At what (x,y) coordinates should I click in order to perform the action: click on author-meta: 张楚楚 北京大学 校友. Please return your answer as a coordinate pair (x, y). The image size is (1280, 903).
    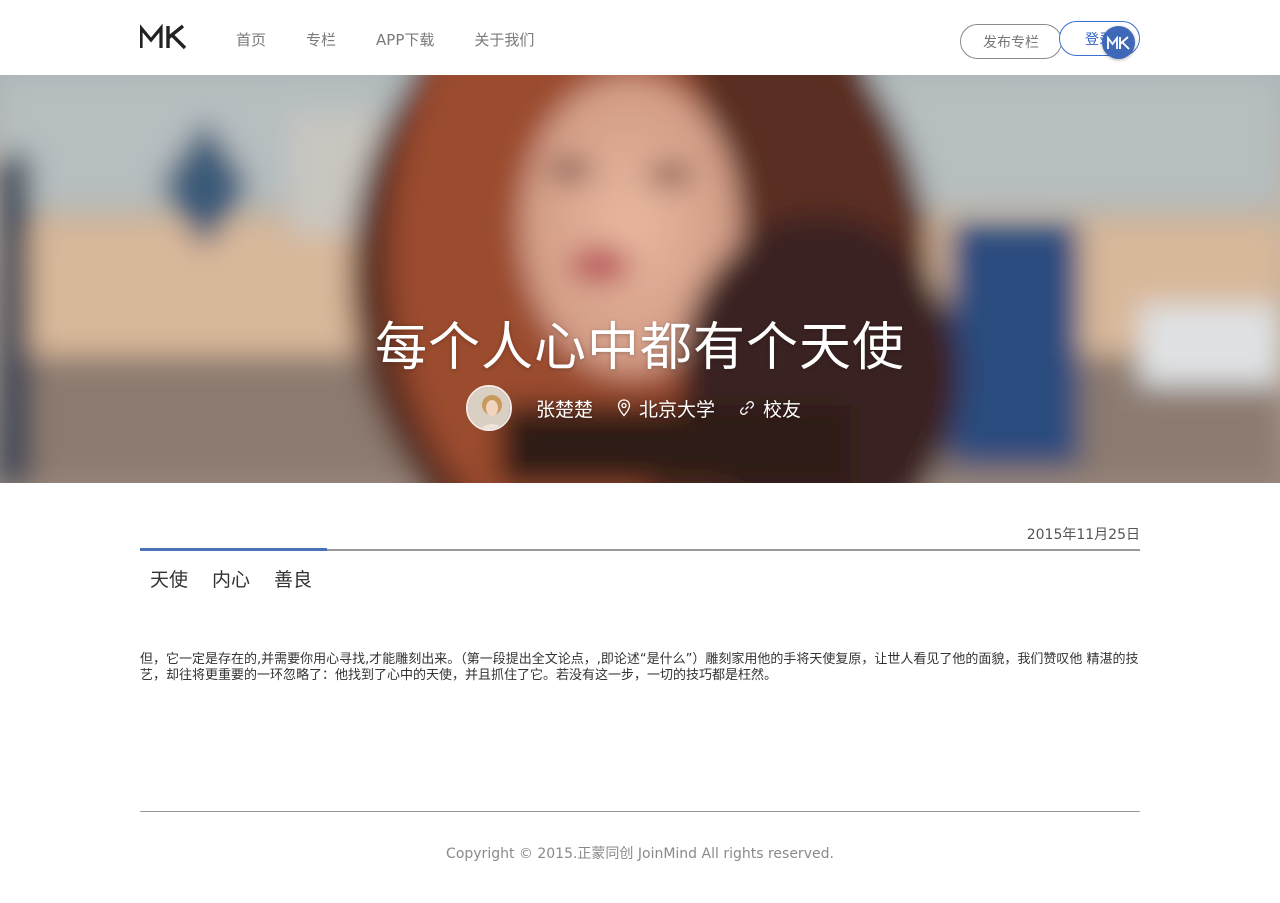
    Looking at the image, I should click on (645, 408).